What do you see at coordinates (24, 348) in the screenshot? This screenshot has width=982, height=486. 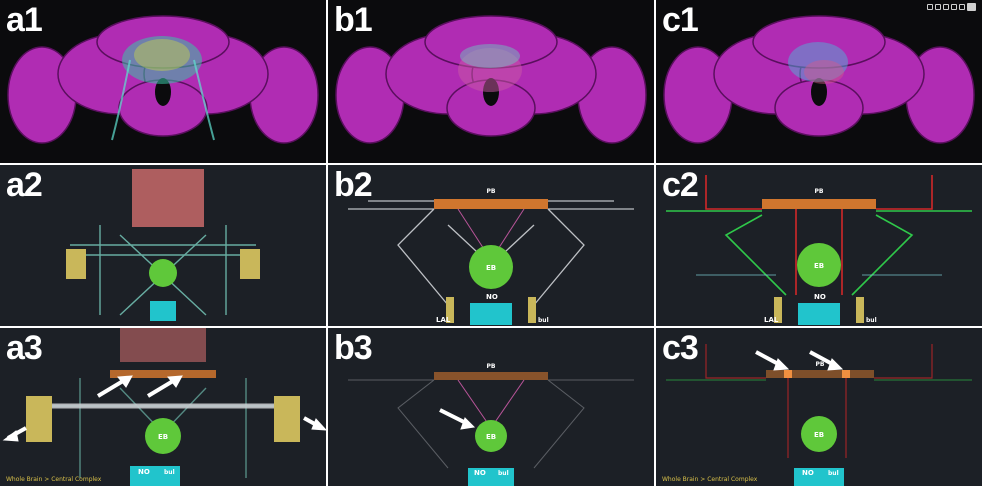 I see `panel-label: a3` at bounding box center [24, 348].